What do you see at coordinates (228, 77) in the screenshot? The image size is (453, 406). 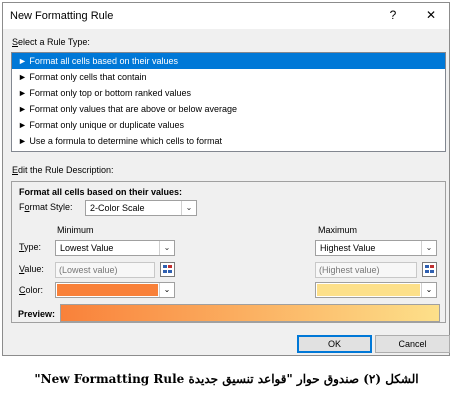 I see `rule-type-item: ► Format only cells that contain` at bounding box center [228, 77].